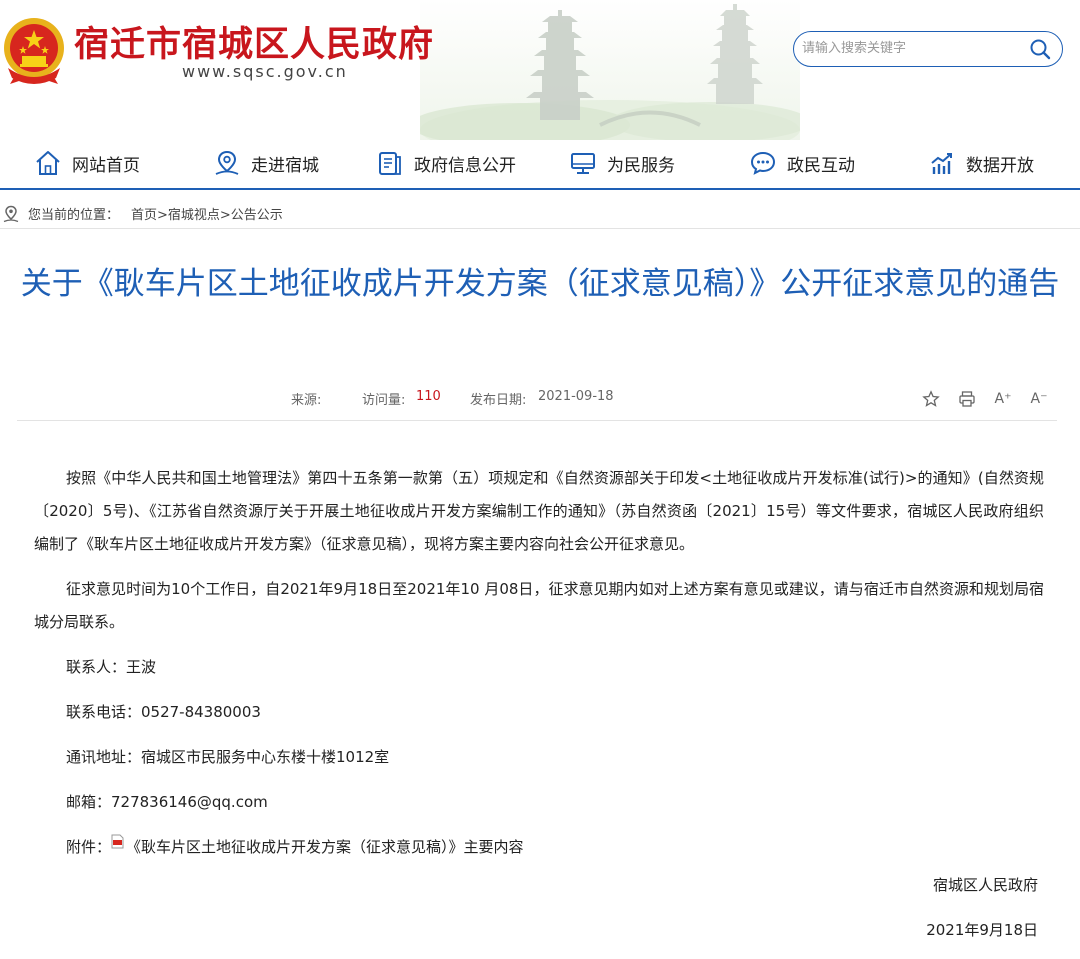 Image resolution: width=1080 pixels, height=959 pixels. Describe the element at coordinates (537, 420) in the screenshot. I see `meta-divider` at that location.